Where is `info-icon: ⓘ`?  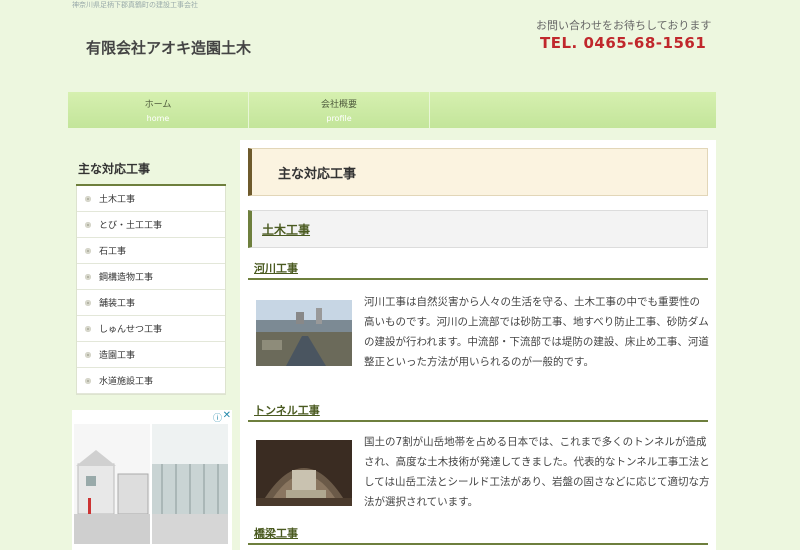 info-icon: ⓘ is located at coordinates (217, 417).